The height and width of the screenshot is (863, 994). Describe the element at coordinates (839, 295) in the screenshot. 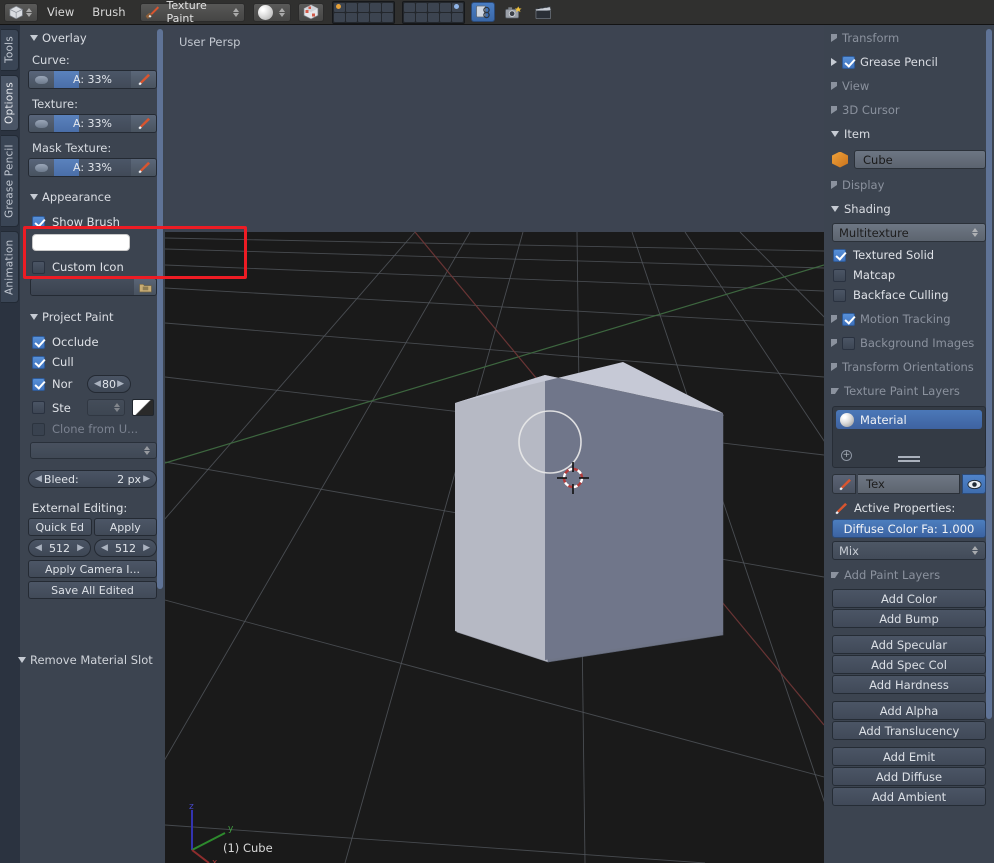

I see `backface-culling-checkbox` at that location.